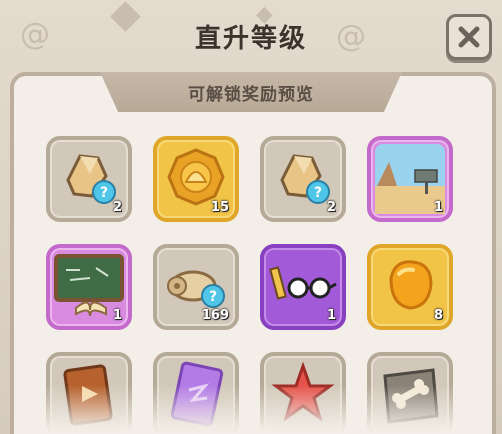  What do you see at coordinates (196, 179) in the screenshot?
I see `reward-slot: 15` at bounding box center [196, 179].